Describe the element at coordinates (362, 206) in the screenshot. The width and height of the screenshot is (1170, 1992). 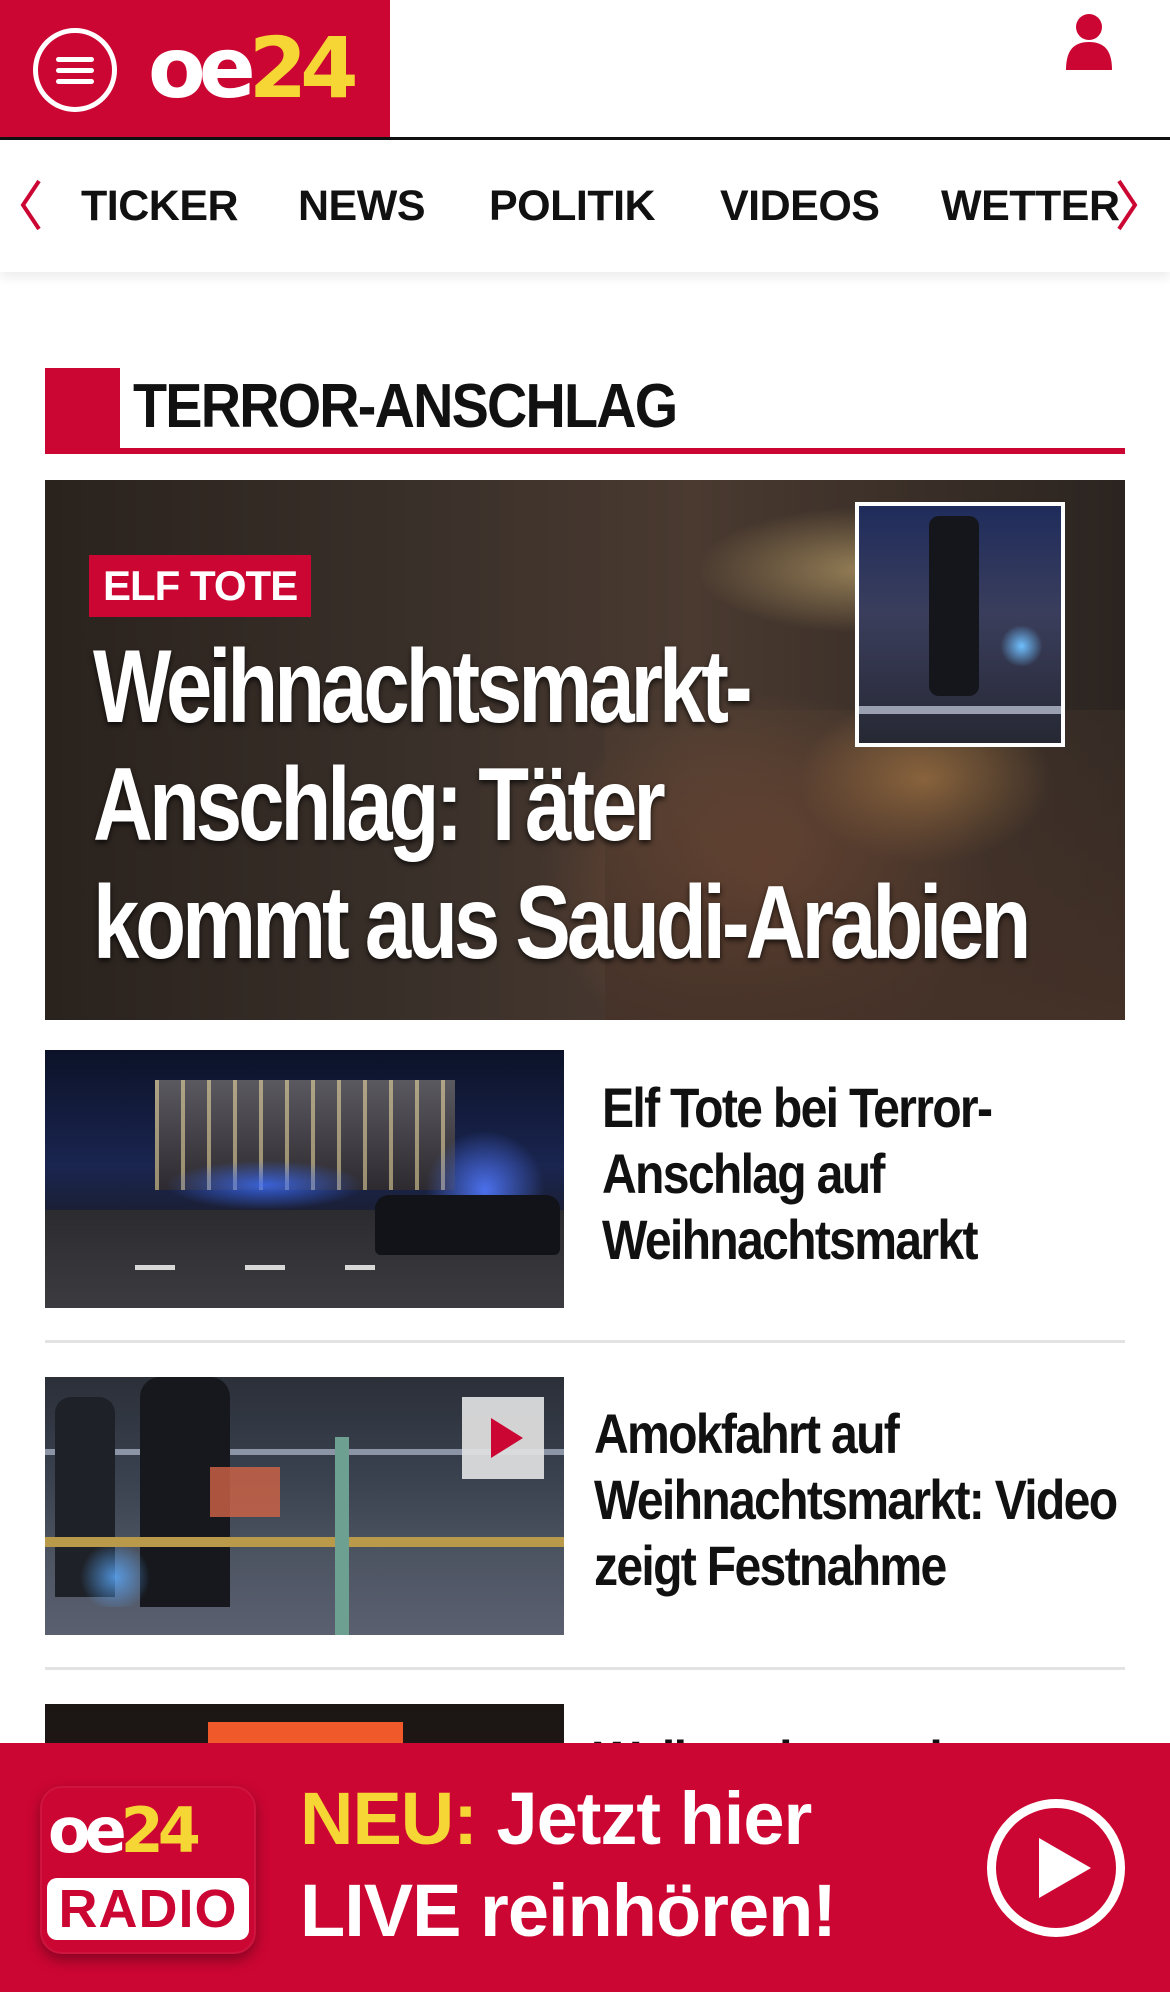
I see `nav-item-news: NEWS` at that location.